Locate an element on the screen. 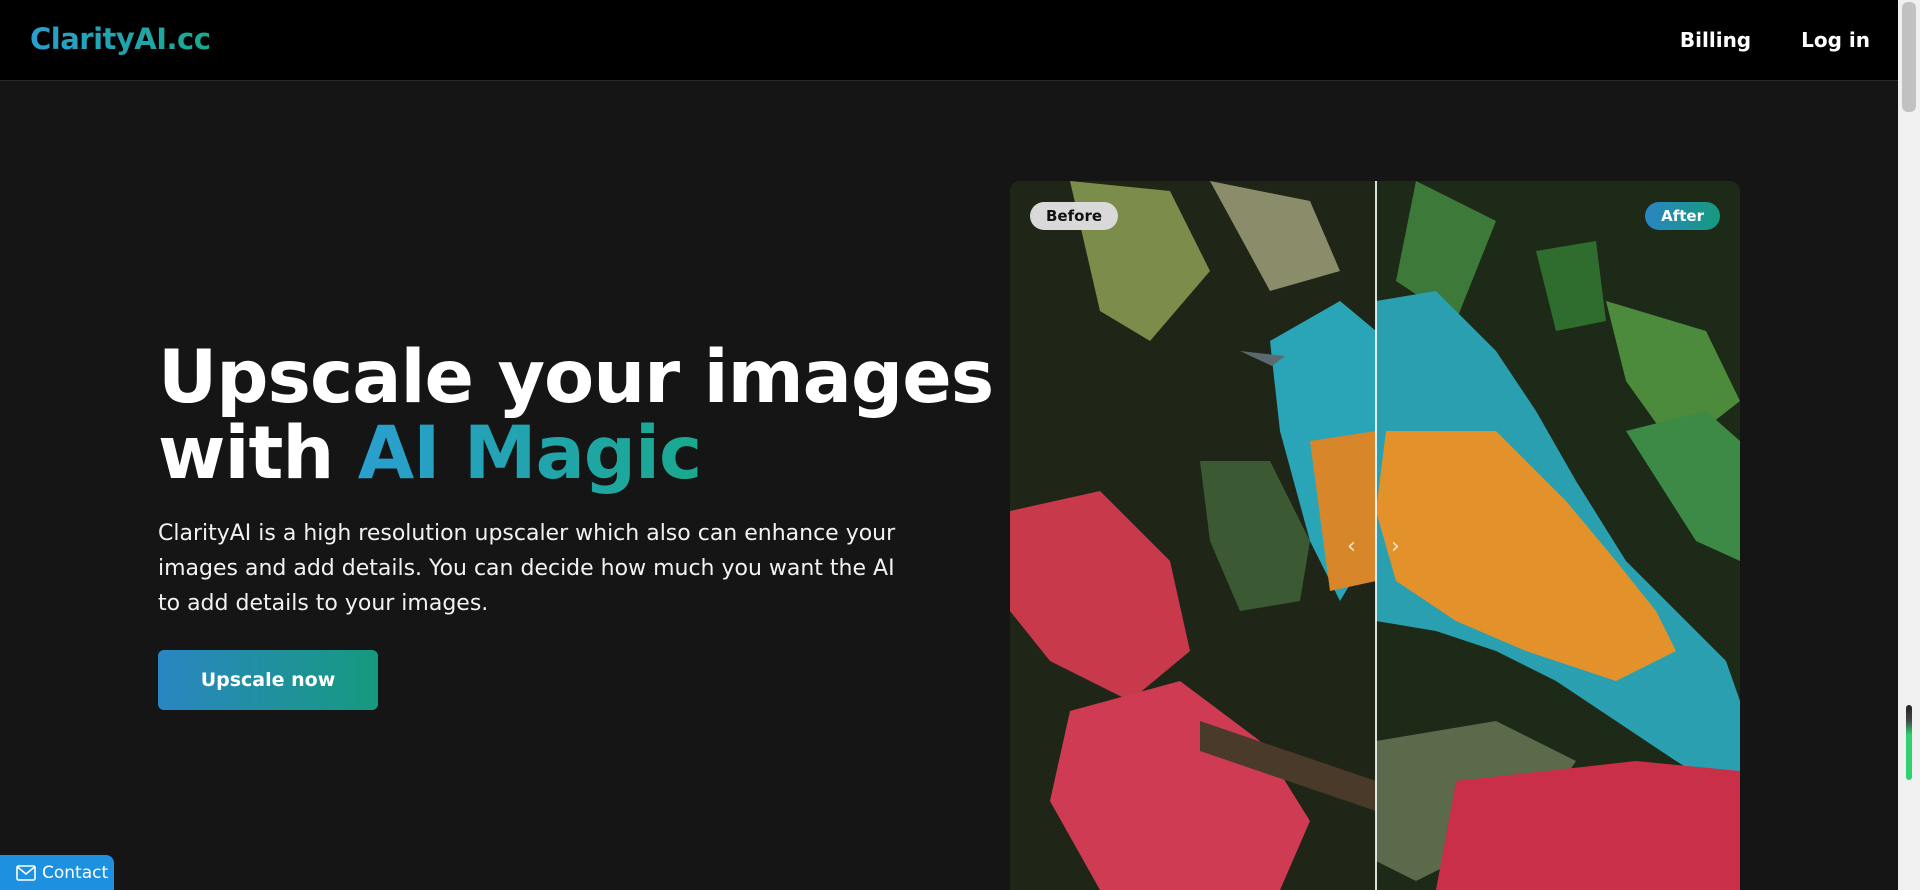  comparison-divider is located at coordinates (1376, 535).